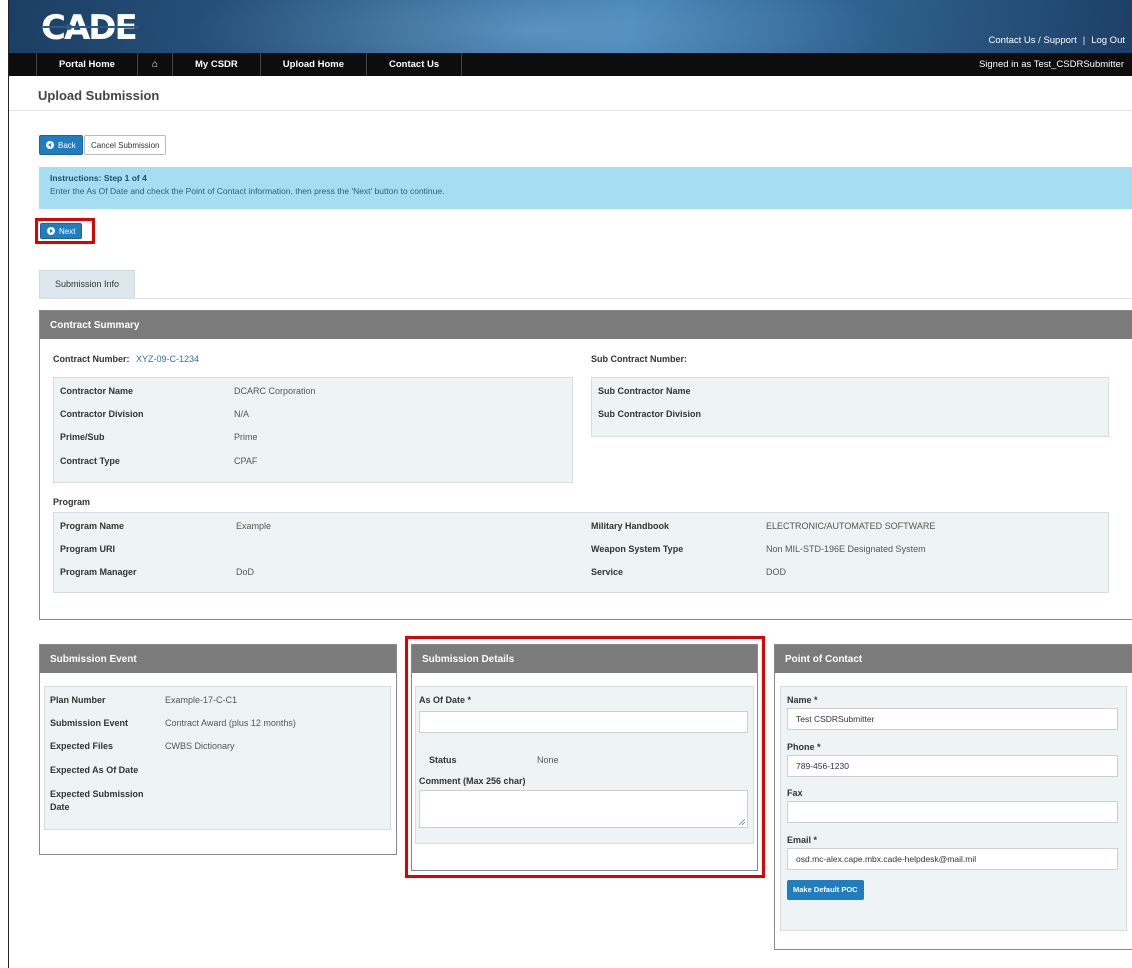 The height and width of the screenshot is (968, 1132). What do you see at coordinates (82, 746) in the screenshot?
I see `expected-files-label: Expected Files` at bounding box center [82, 746].